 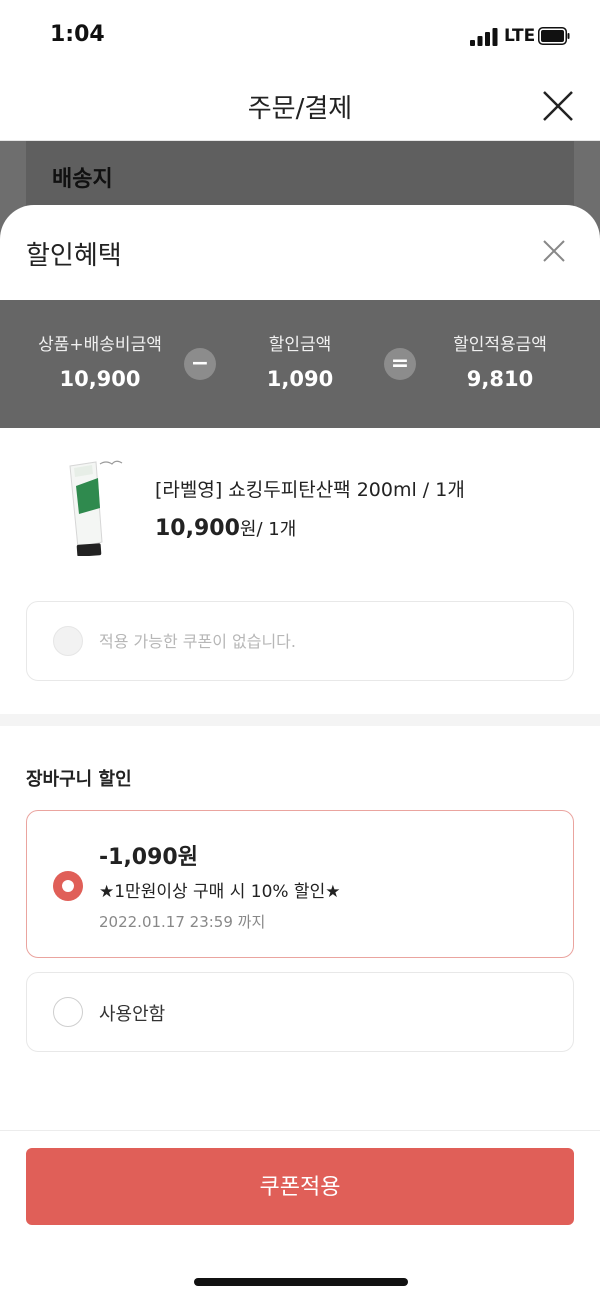 I want to click on discount-description: ★1만원이상 구매 시 10% 할인★, so click(x=220, y=892).